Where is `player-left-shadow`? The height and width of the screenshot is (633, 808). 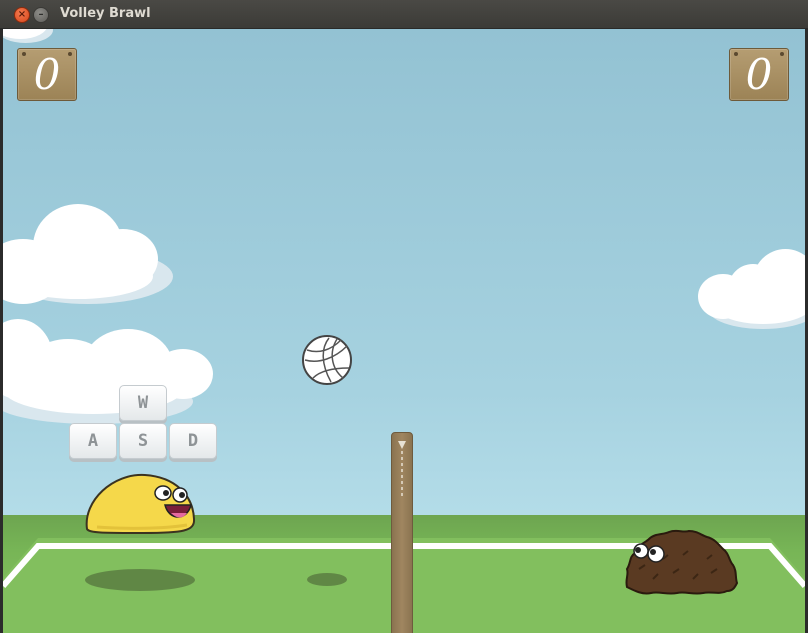 player-left-shadow is located at coordinates (140, 580).